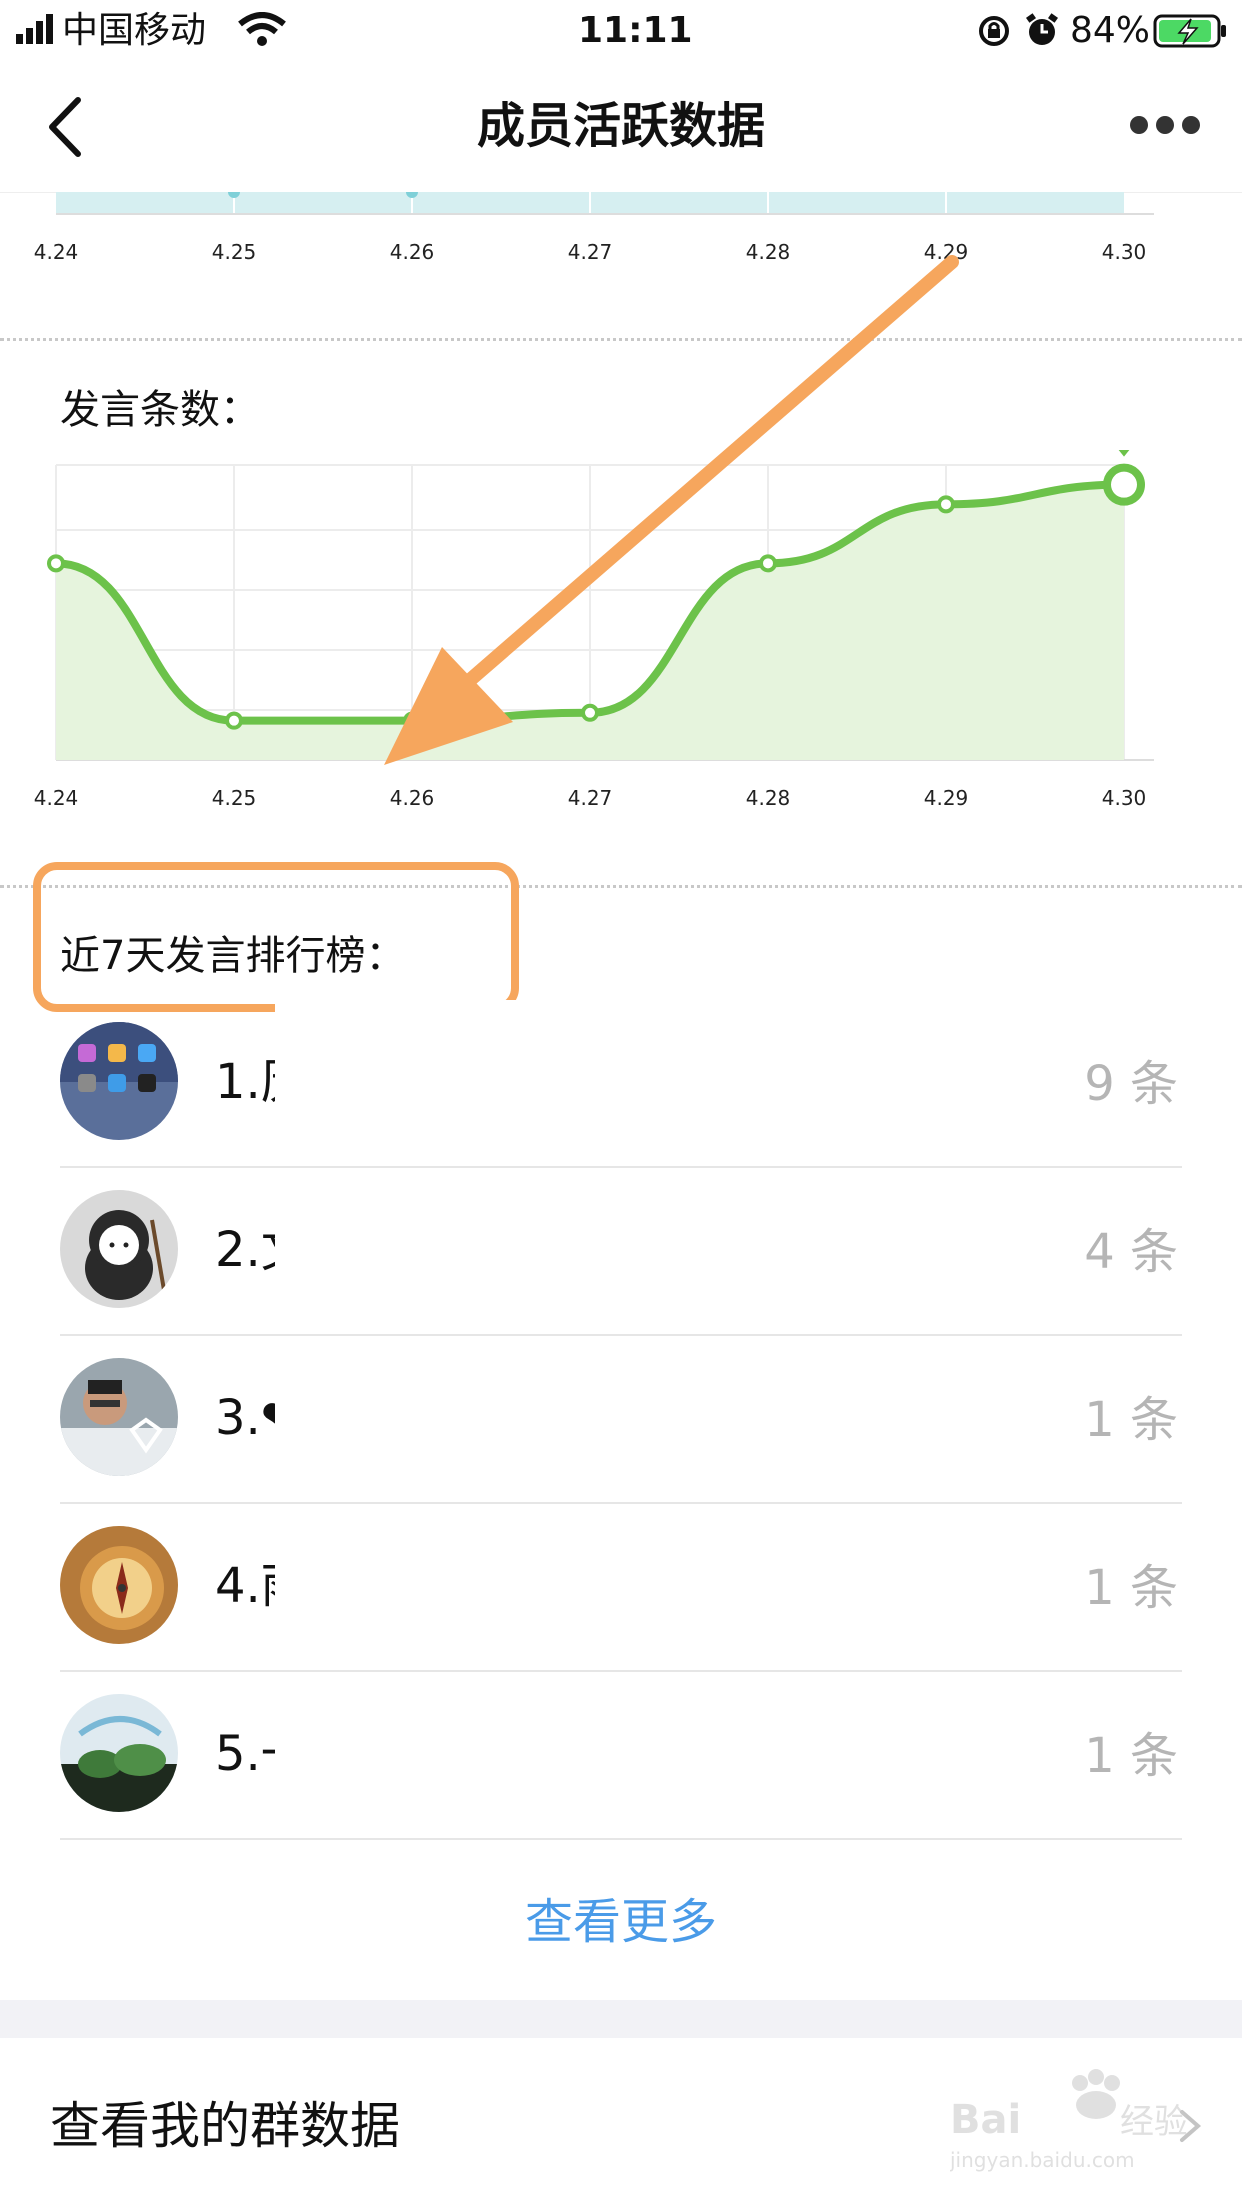 The image size is (1242, 2208). Describe the element at coordinates (1189, 31) in the screenshot. I see `battery-charging-icon` at that location.